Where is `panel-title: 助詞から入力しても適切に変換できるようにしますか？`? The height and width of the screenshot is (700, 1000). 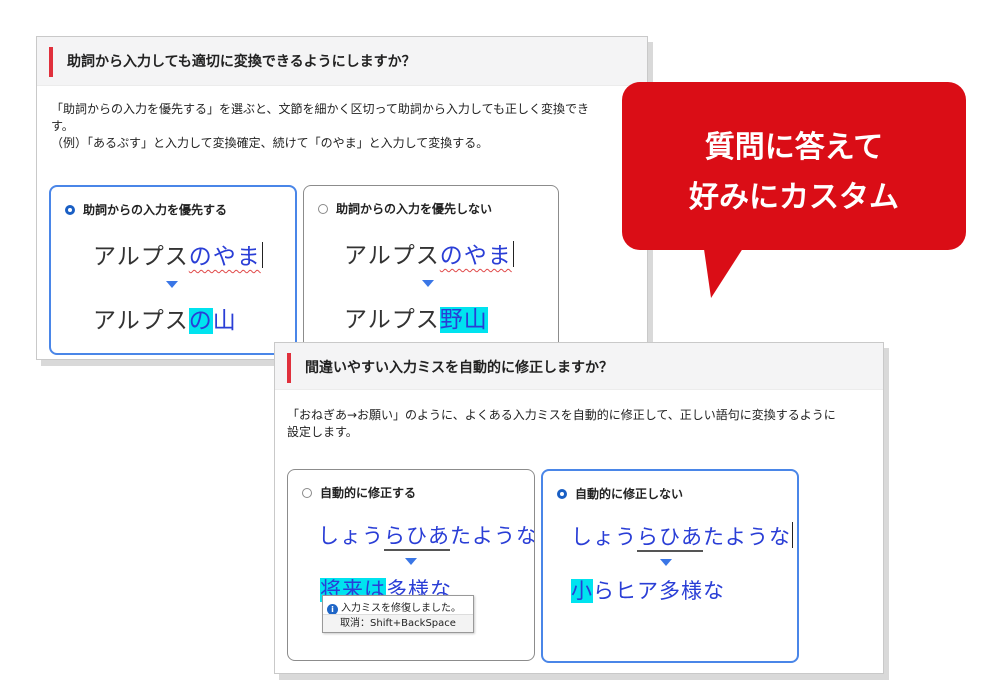 panel-title: 助詞から入力しても適切に変換できるようにしますか？ is located at coordinates (241, 62).